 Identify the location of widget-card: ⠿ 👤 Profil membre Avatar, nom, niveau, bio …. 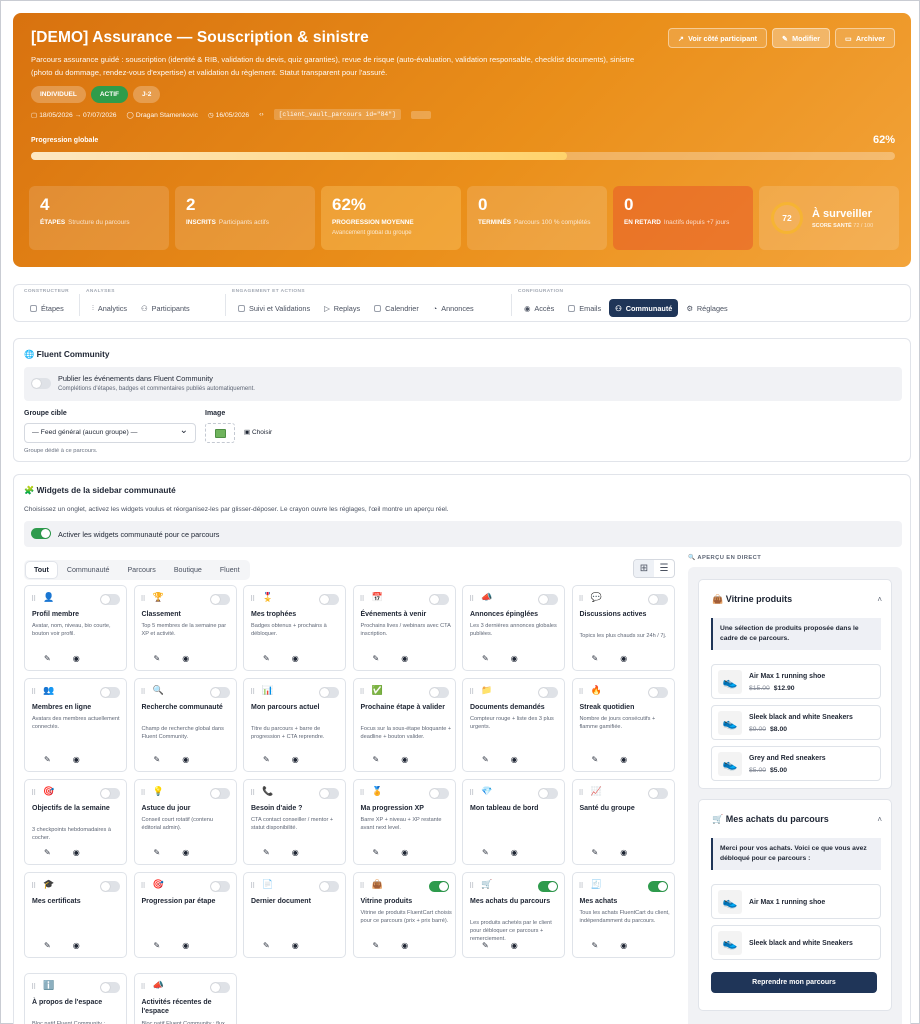
(75, 628).